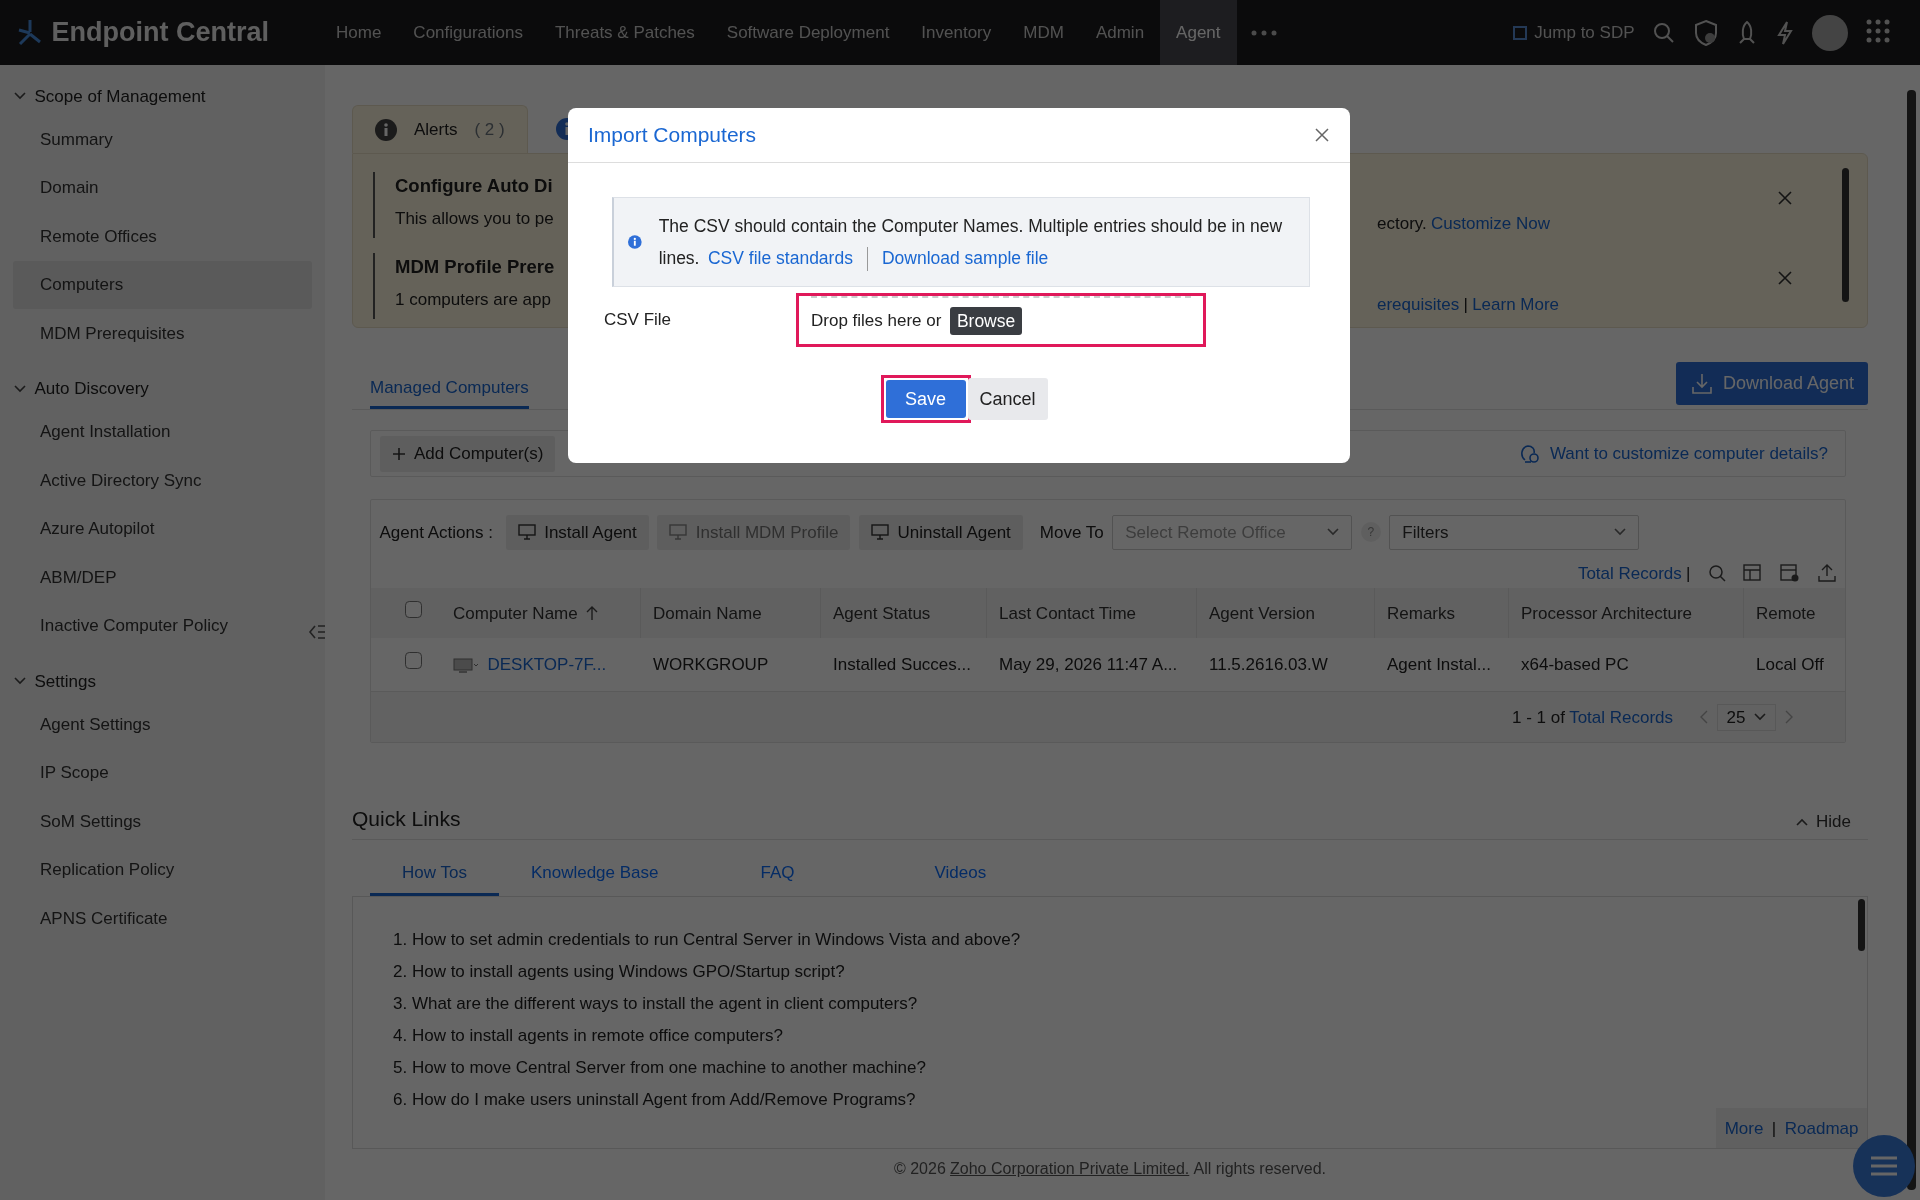 The image size is (1920, 1200). What do you see at coordinates (1110, 943) in the screenshot?
I see `help-article-link: 1. How to set admin credentials to run Central Server in Windows Vista and above?` at bounding box center [1110, 943].